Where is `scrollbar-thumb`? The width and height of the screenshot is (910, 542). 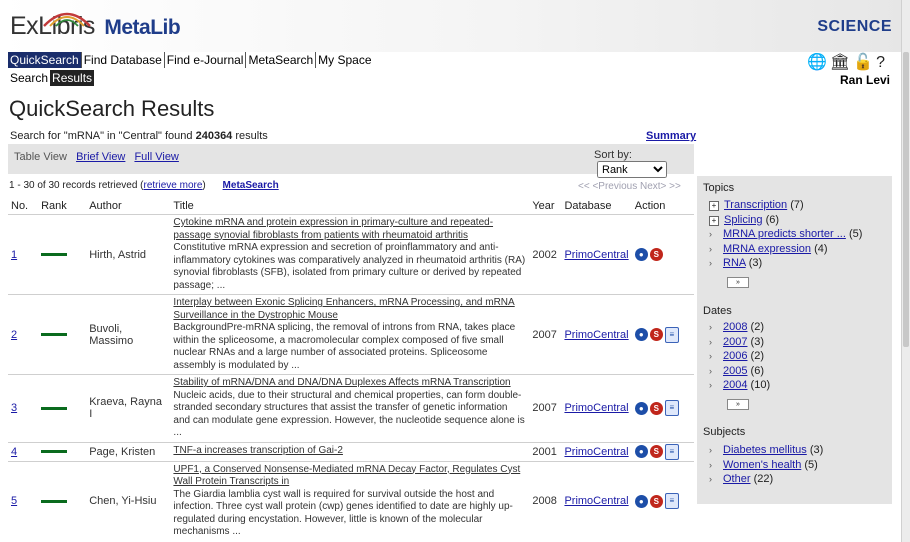 scrollbar-thumb is located at coordinates (906, 199).